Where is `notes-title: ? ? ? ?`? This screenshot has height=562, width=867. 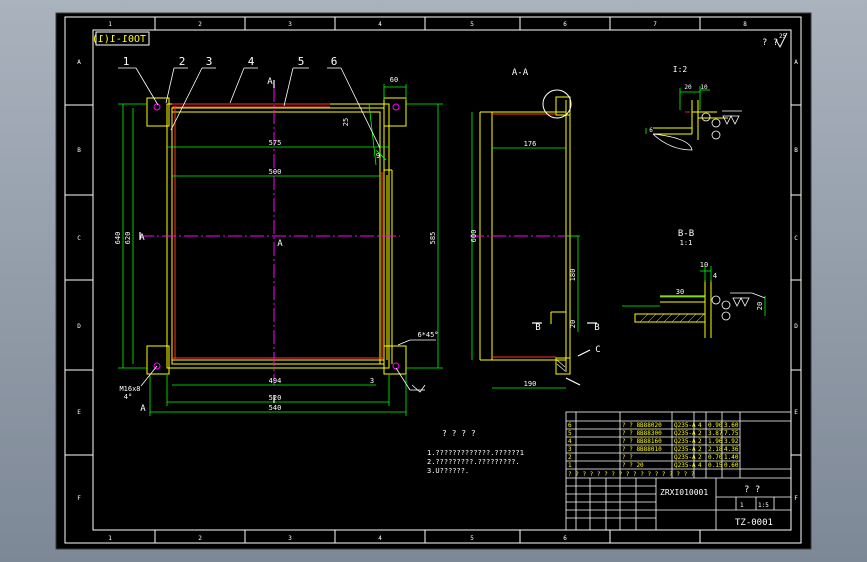 notes-title: ? ? ? ? is located at coordinates (459, 433).